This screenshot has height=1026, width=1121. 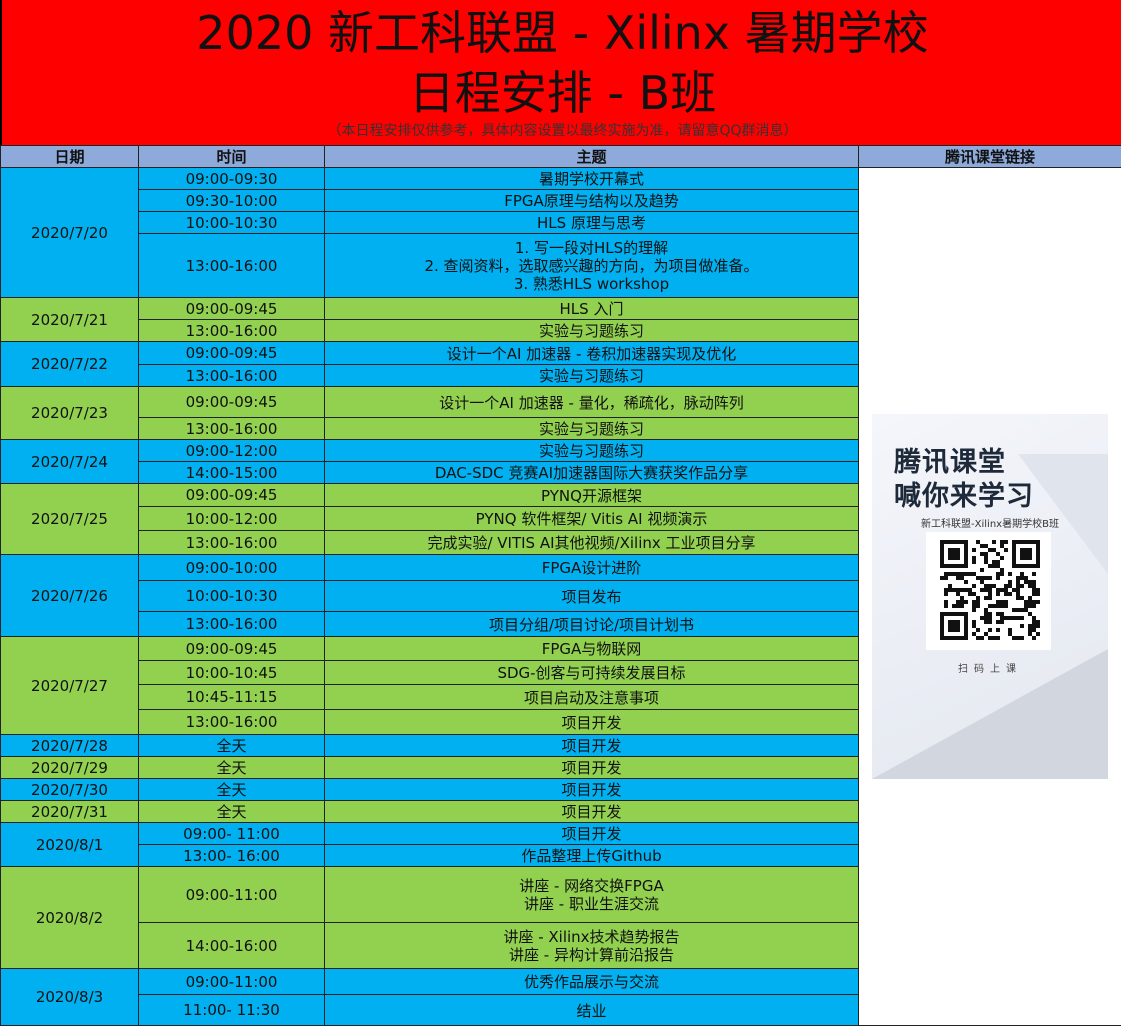 I want to click on date-cell: 2020/8/2, so click(x=69, y=917).